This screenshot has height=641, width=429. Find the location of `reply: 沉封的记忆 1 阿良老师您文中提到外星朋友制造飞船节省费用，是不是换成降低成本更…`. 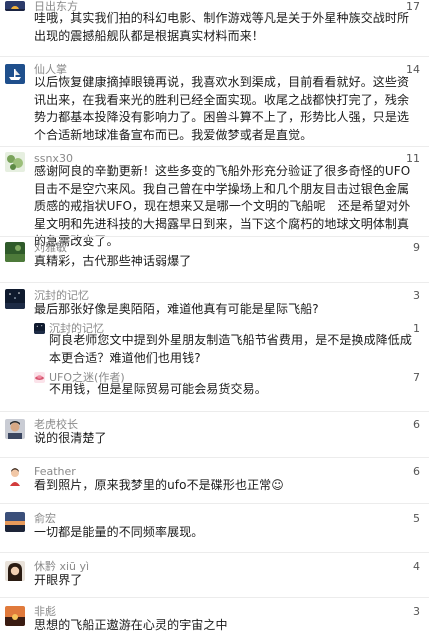

reply: 沉封的记忆 1 阿良老师您文中提到外星朋友制造飞船节省费用，是不是换成降低成本更… is located at coordinates (214, 344).